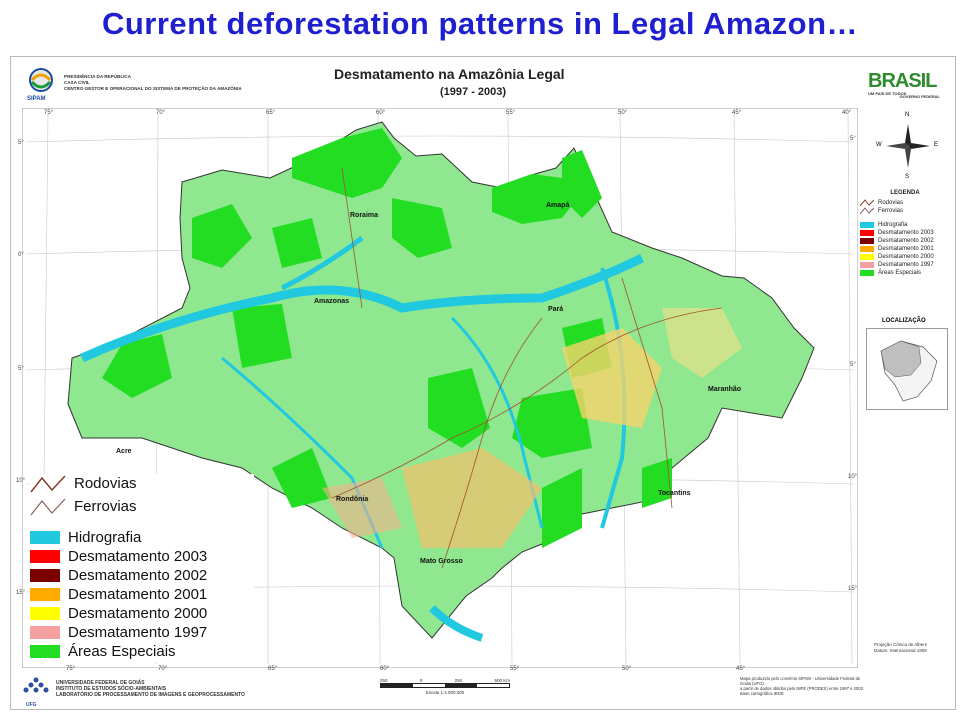 The image size is (960, 720). What do you see at coordinates (741, 669) in the screenshot?
I see `lon-label-bottom: 45°` at bounding box center [741, 669].